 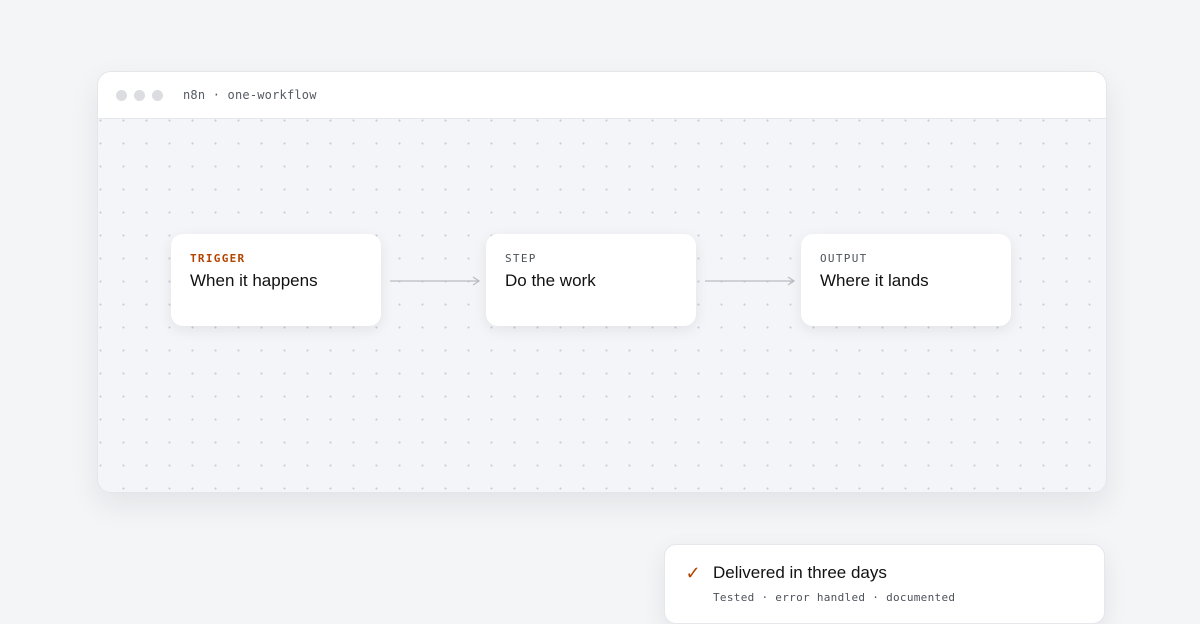 What do you see at coordinates (844, 258) in the screenshot?
I see `node-kicker: OUTPUT` at bounding box center [844, 258].